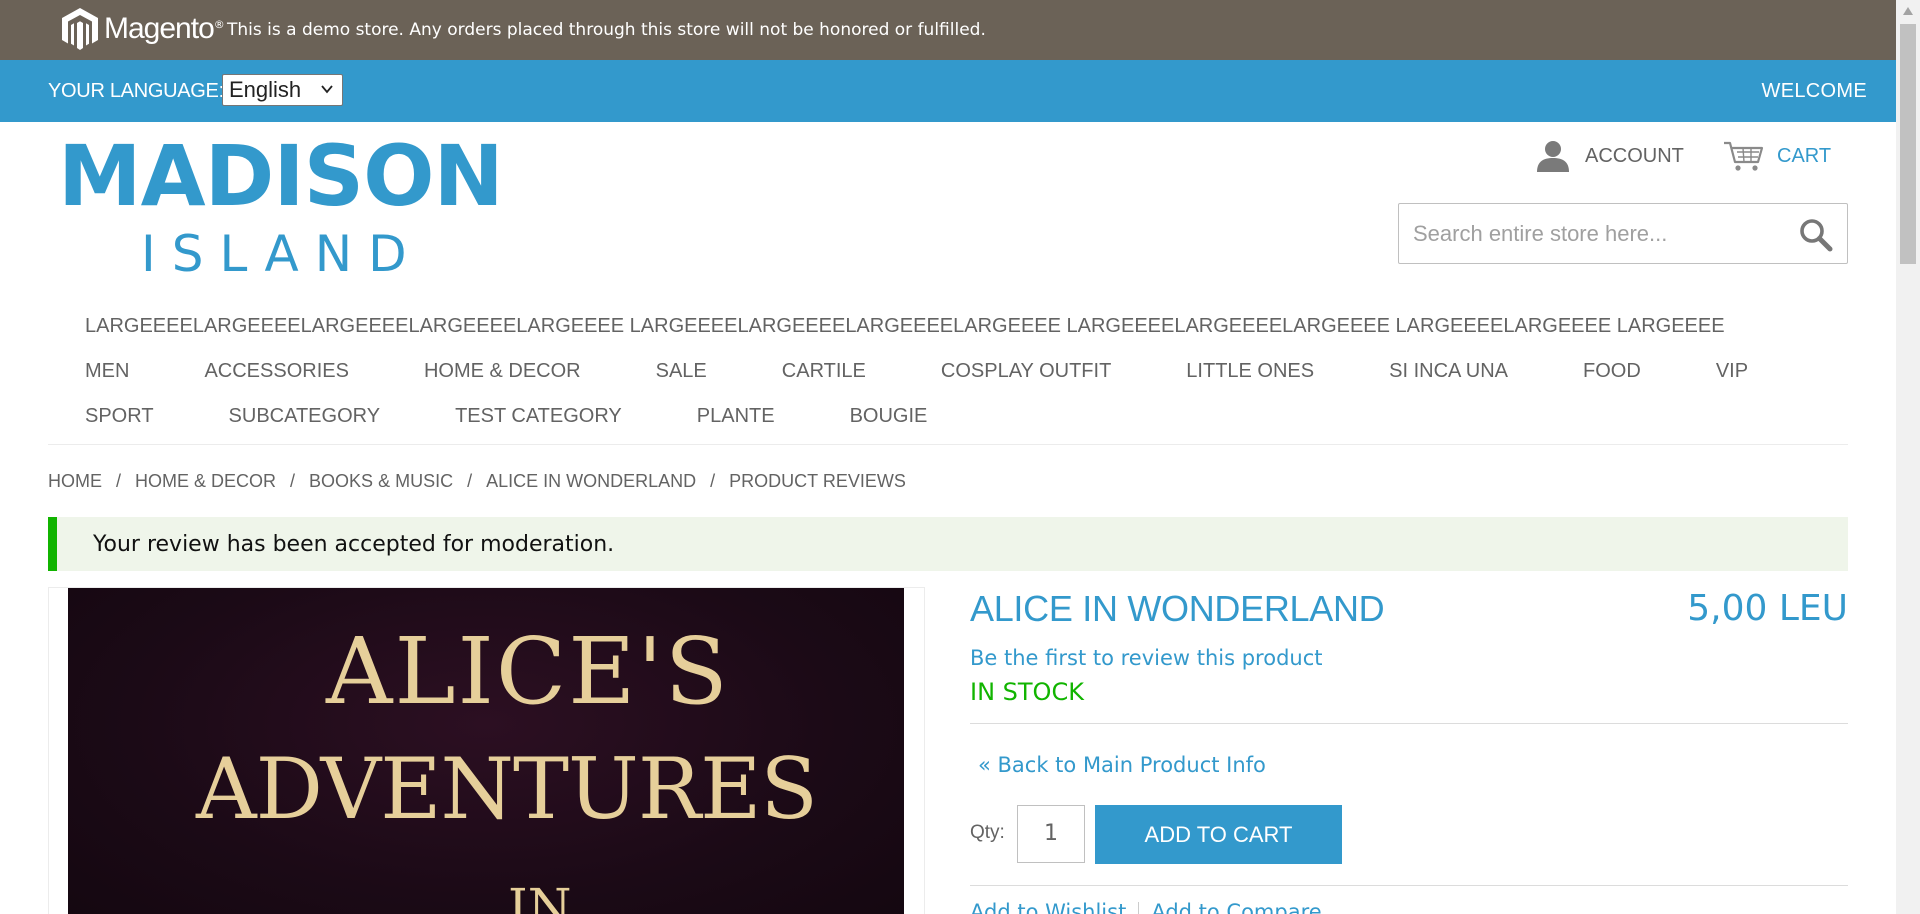 The image size is (1920, 914). I want to click on nav-item-sport: SPORT, so click(119, 416).